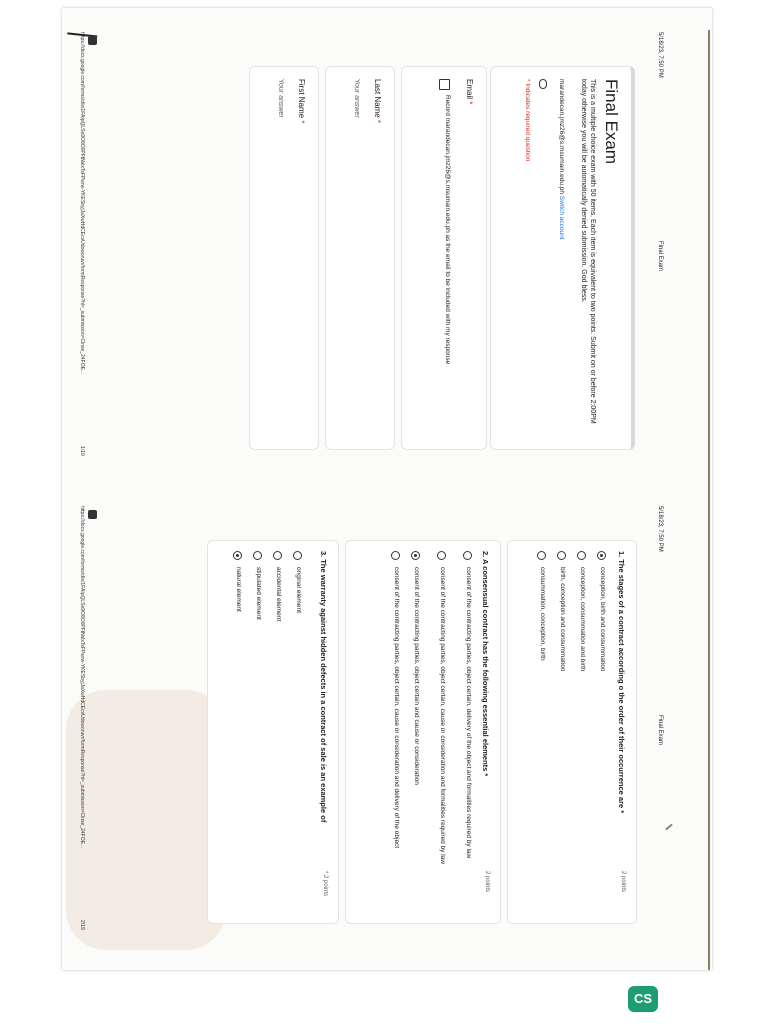  I want to click on option-label: natural element, so click(238, 589).